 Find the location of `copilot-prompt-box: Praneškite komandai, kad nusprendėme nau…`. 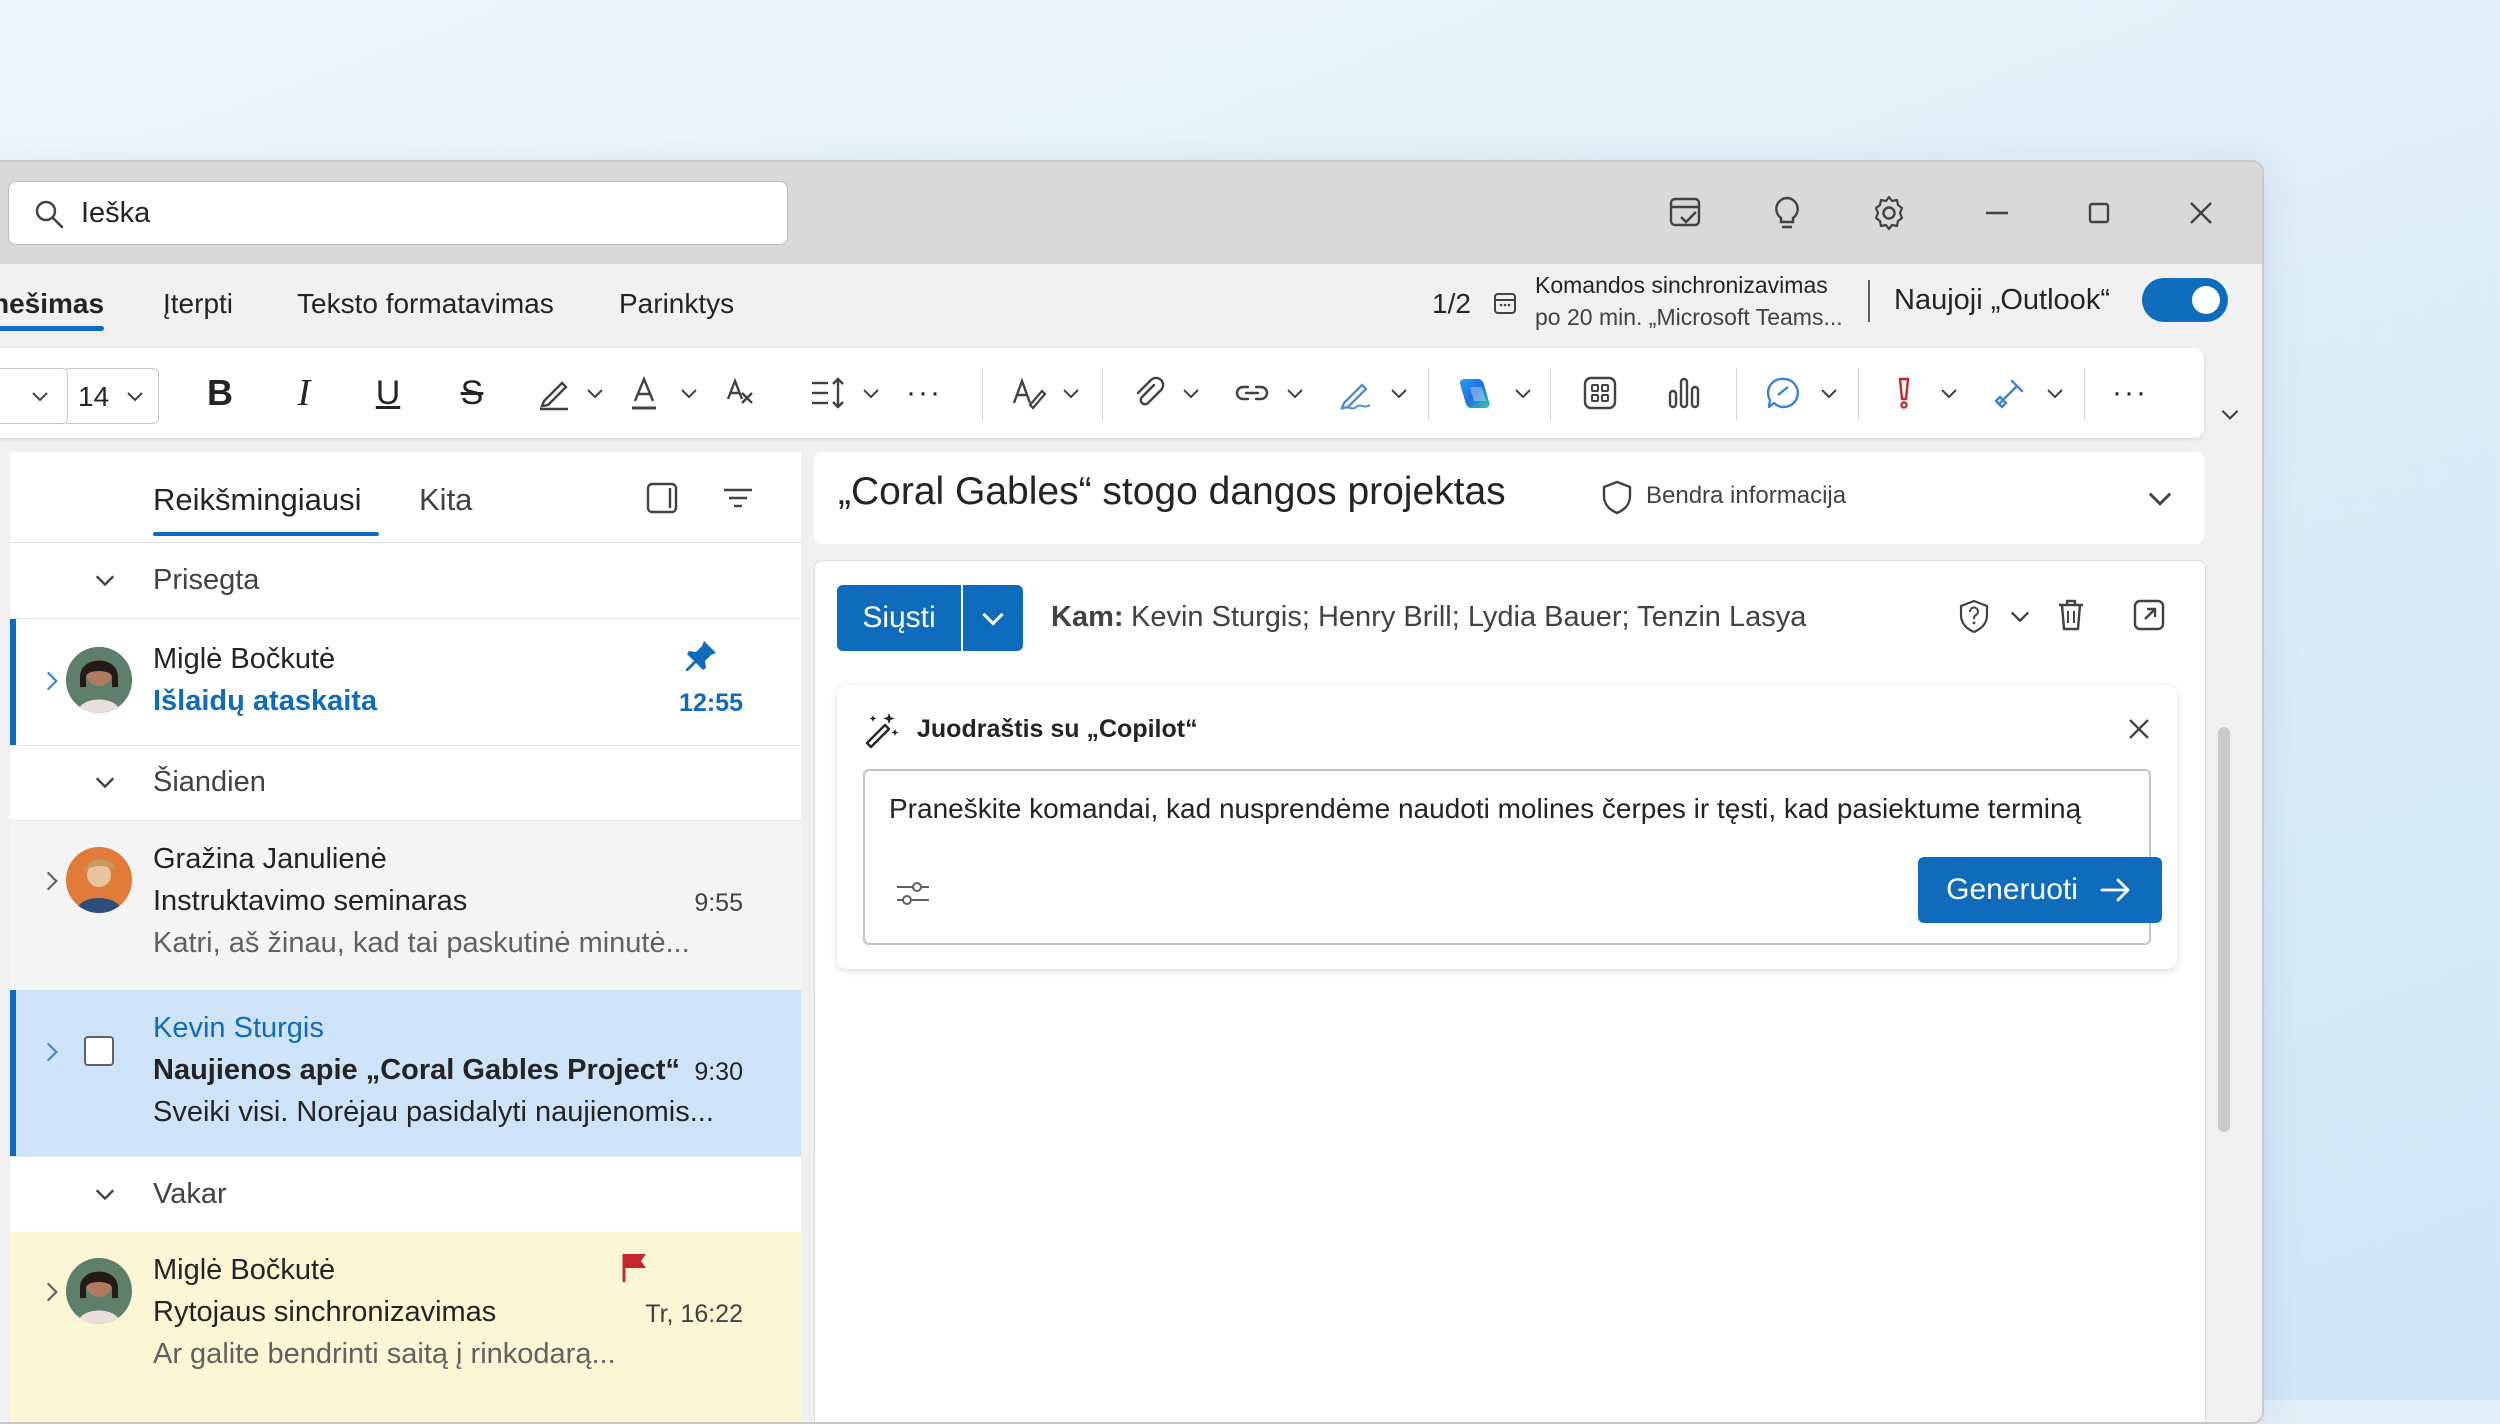

copilot-prompt-box: Praneškite komandai, kad nusprendėme nau… is located at coordinates (1512, 857).